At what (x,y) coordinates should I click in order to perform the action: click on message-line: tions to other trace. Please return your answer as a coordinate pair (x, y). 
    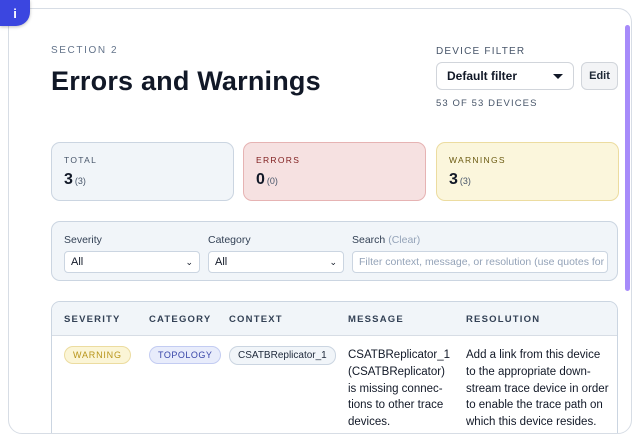
    Looking at the image, I should click on (396, 405).